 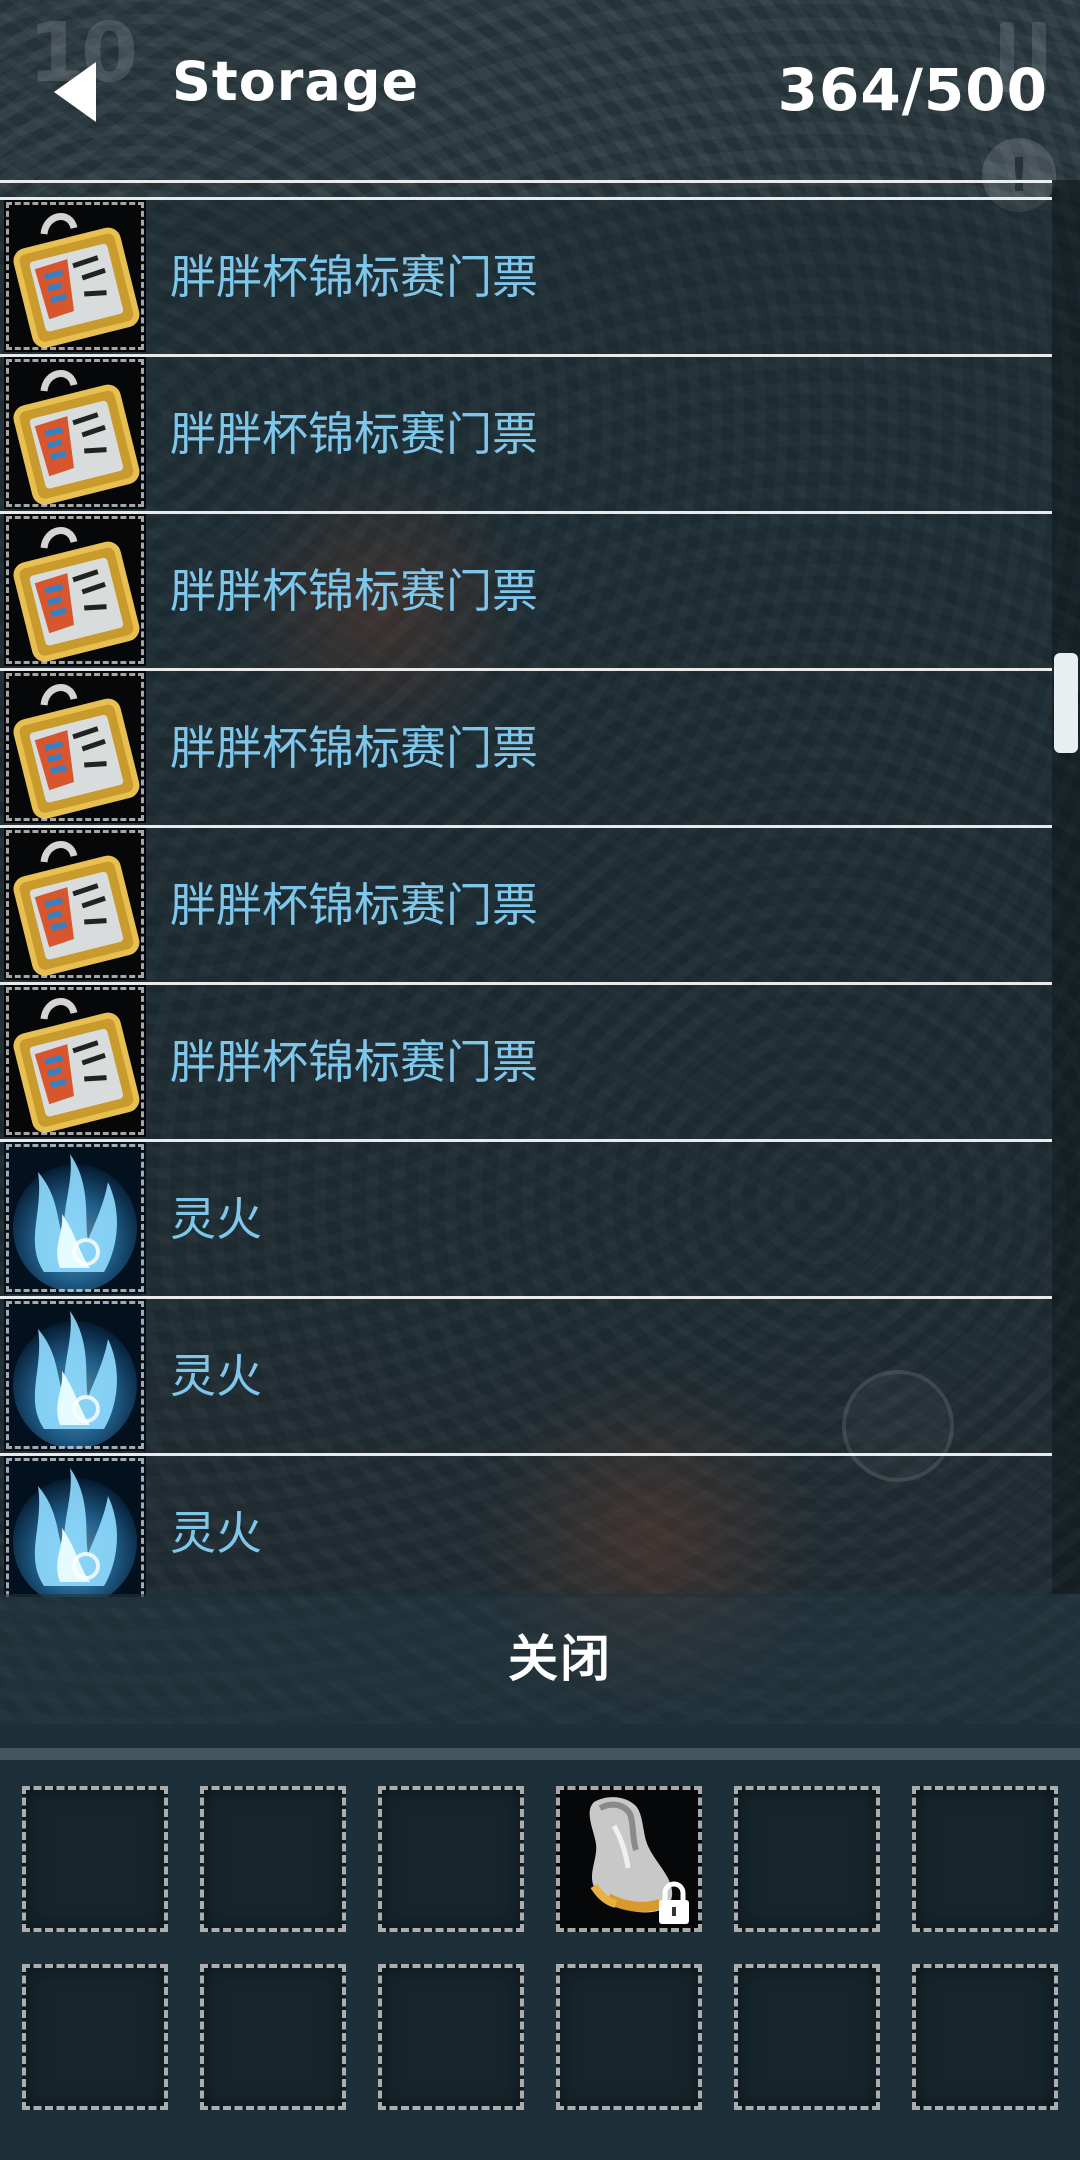 What do you see at coordinates (296, 81) in the screenshot?
I see `page-title: Storage` at bounding box center [296, 81].